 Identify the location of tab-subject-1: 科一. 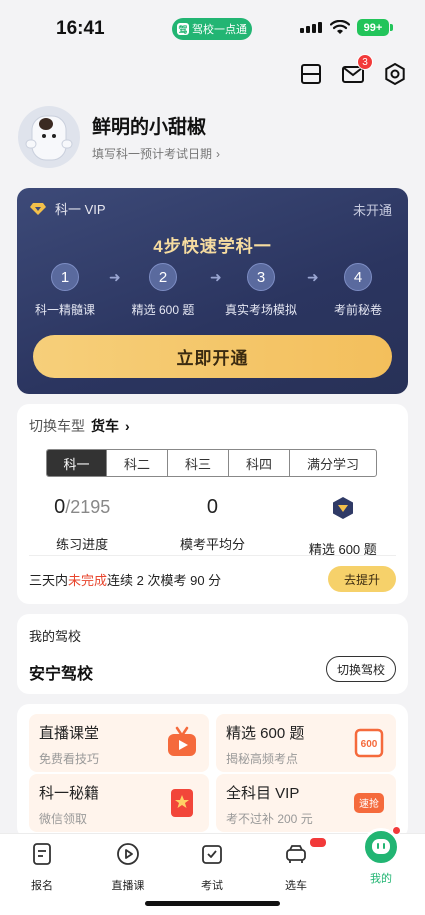
(77, 463).